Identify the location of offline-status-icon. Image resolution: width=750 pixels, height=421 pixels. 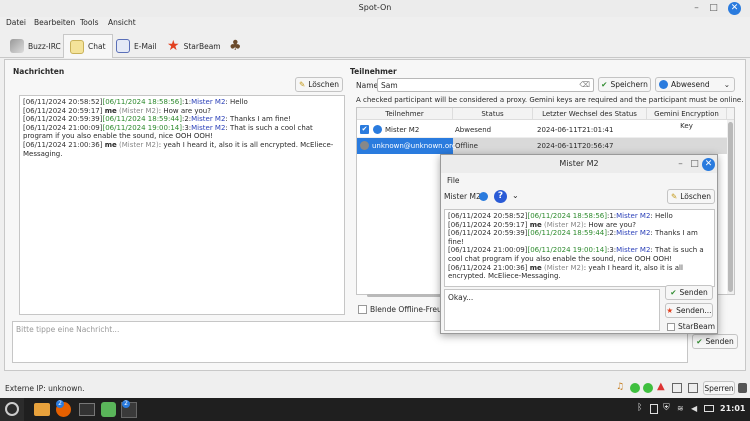
(364, 145).